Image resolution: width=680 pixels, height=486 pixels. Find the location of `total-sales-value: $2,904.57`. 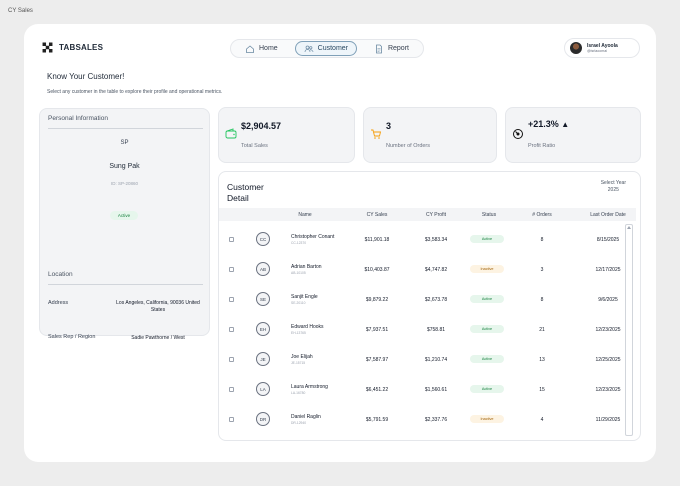

total-sales-value: $2,904.57 is located at coordinates (261, 126).